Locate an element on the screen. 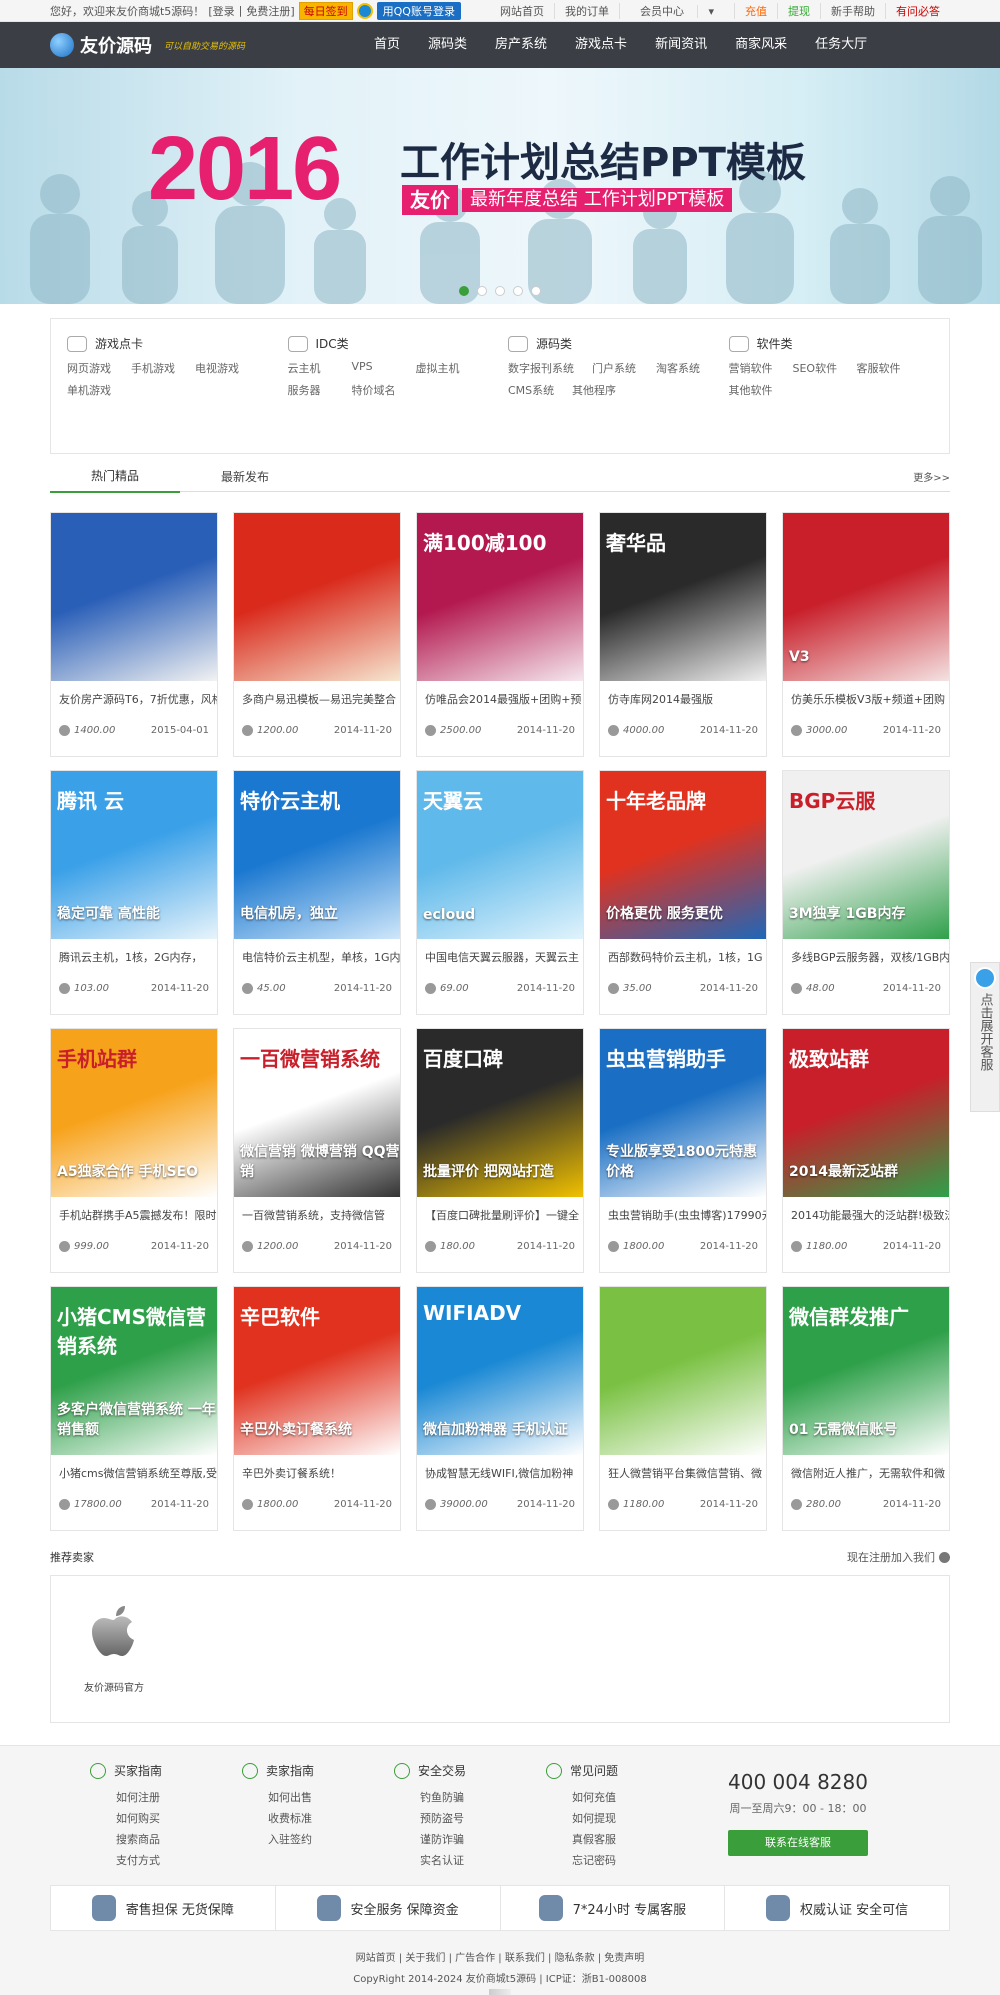  category-link: CMS系统 is located at coordinates (540, 390).